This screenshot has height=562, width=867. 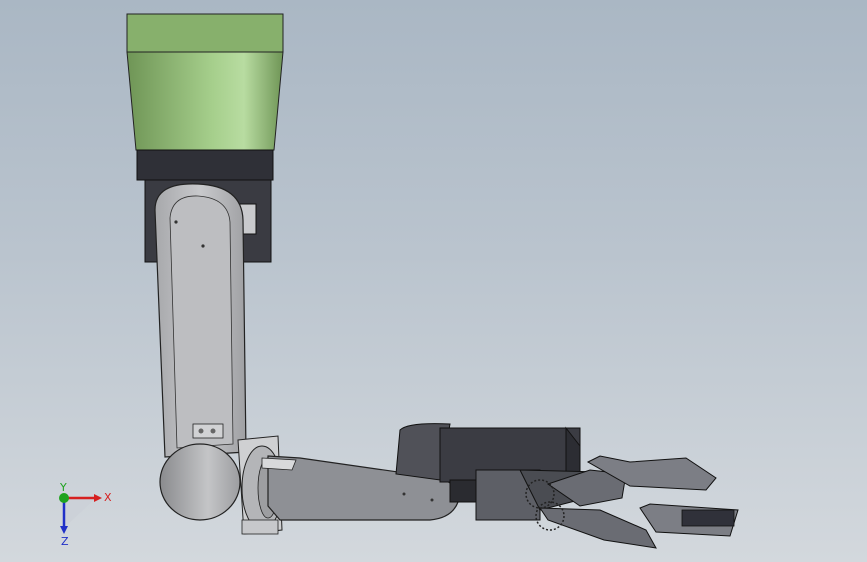 What do you see at coordinates (63, 487) in the screenshot?
I see `y-axis-label: Y` at bounding box center [63, 487].